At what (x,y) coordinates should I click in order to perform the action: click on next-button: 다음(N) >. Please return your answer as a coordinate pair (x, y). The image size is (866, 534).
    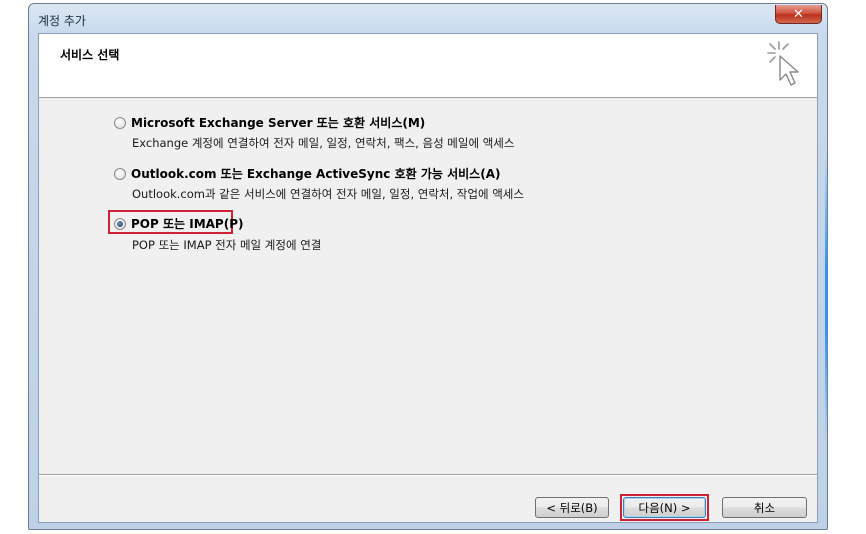
    Looking at the image, I should click on (664, 507).